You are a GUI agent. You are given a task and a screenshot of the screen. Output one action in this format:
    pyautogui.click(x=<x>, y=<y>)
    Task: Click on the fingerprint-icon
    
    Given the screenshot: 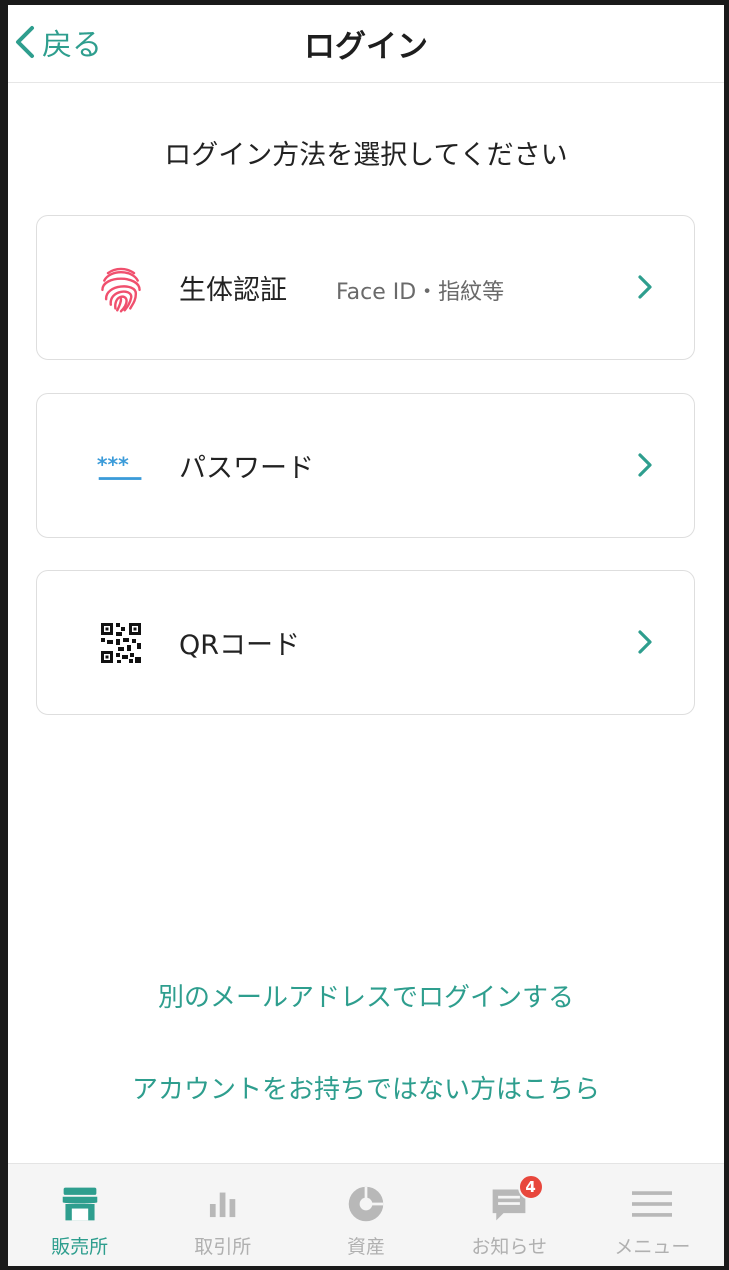 What is the action you would take?
    pyautogui.click(x=121, y=288)
    